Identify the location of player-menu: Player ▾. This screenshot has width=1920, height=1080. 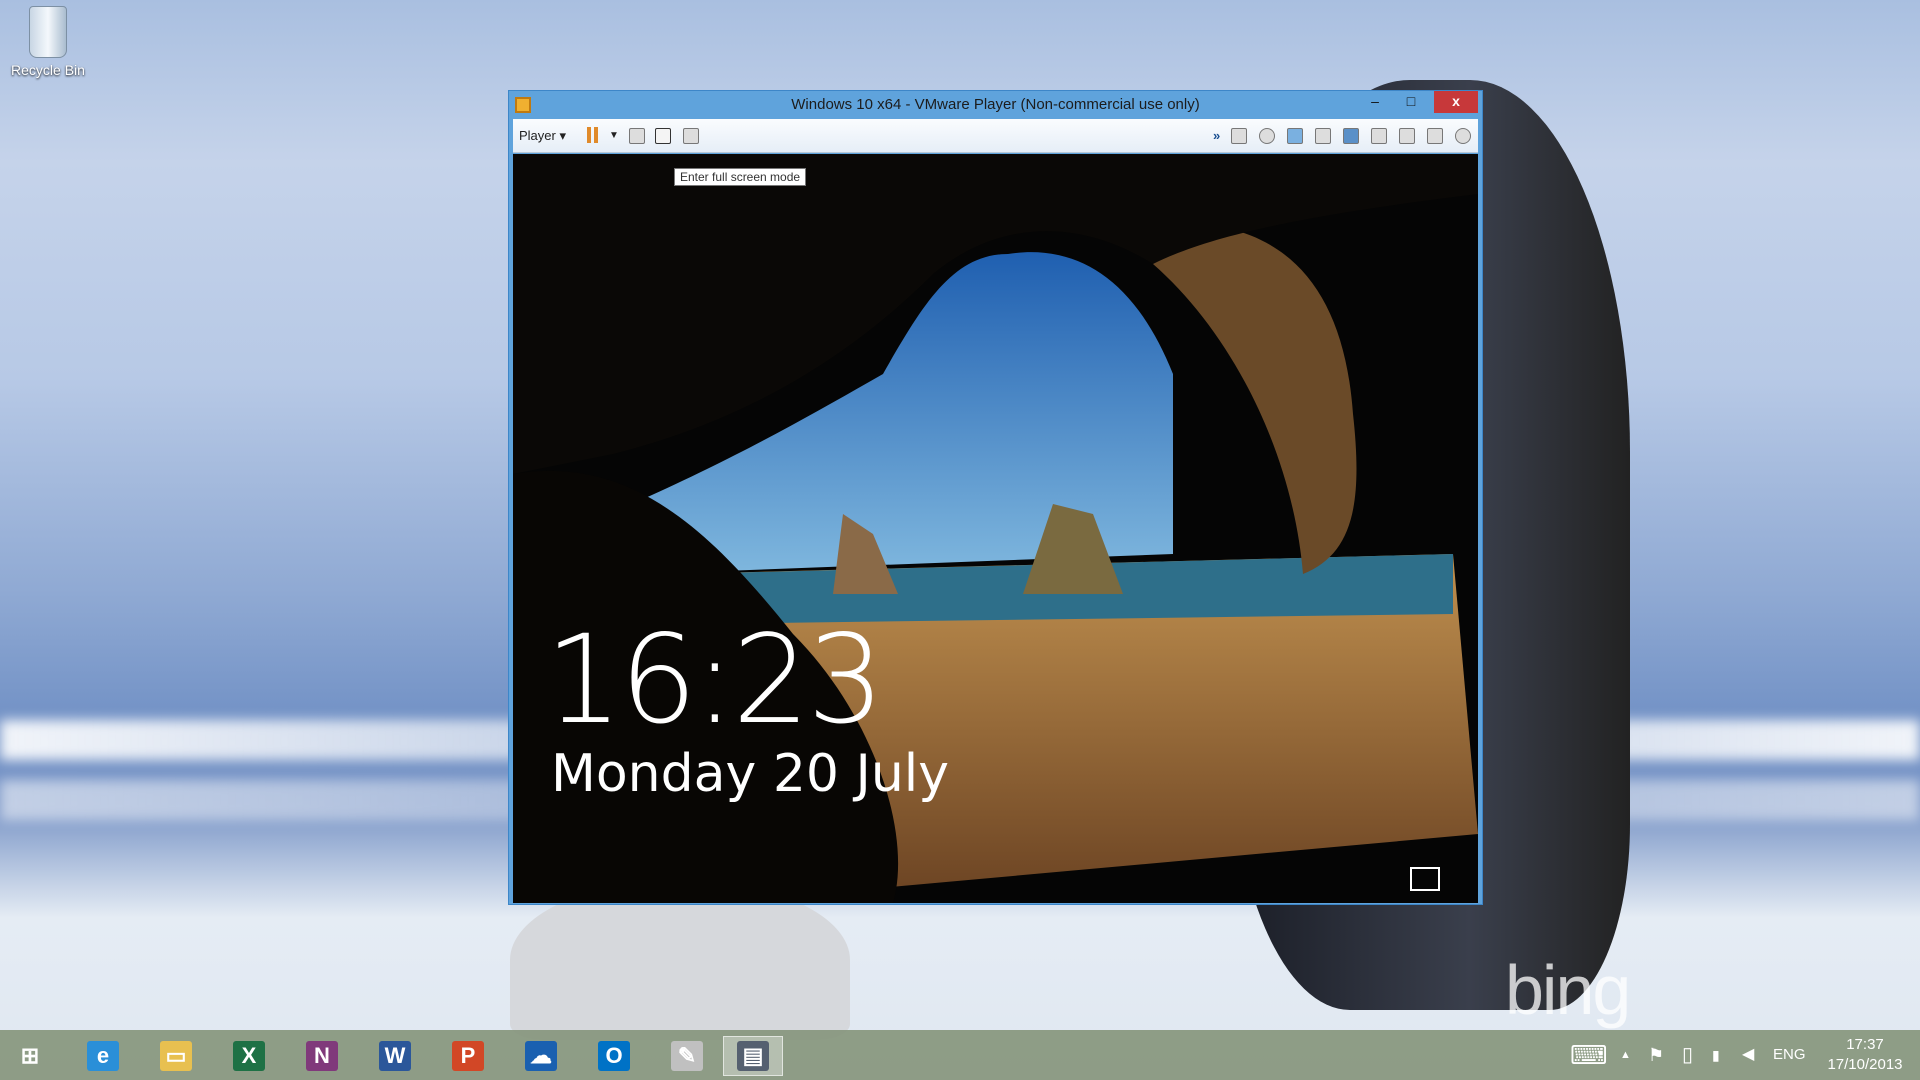
(542, 136).